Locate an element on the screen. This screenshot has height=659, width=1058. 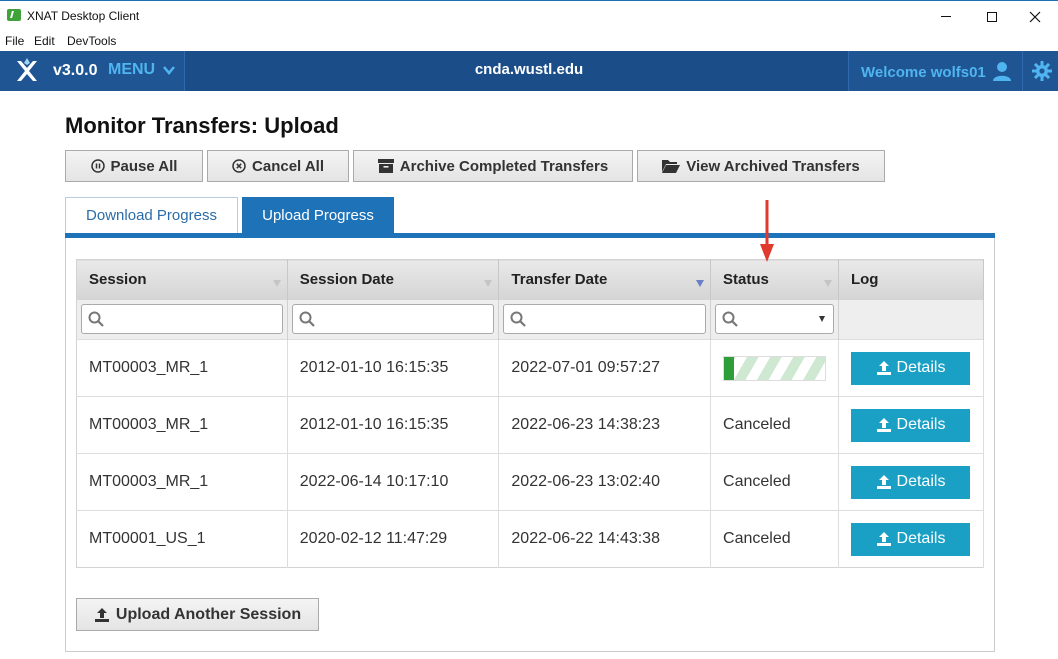
view-archived-label: View Archived Transfers is located at coordinates (773, 166).